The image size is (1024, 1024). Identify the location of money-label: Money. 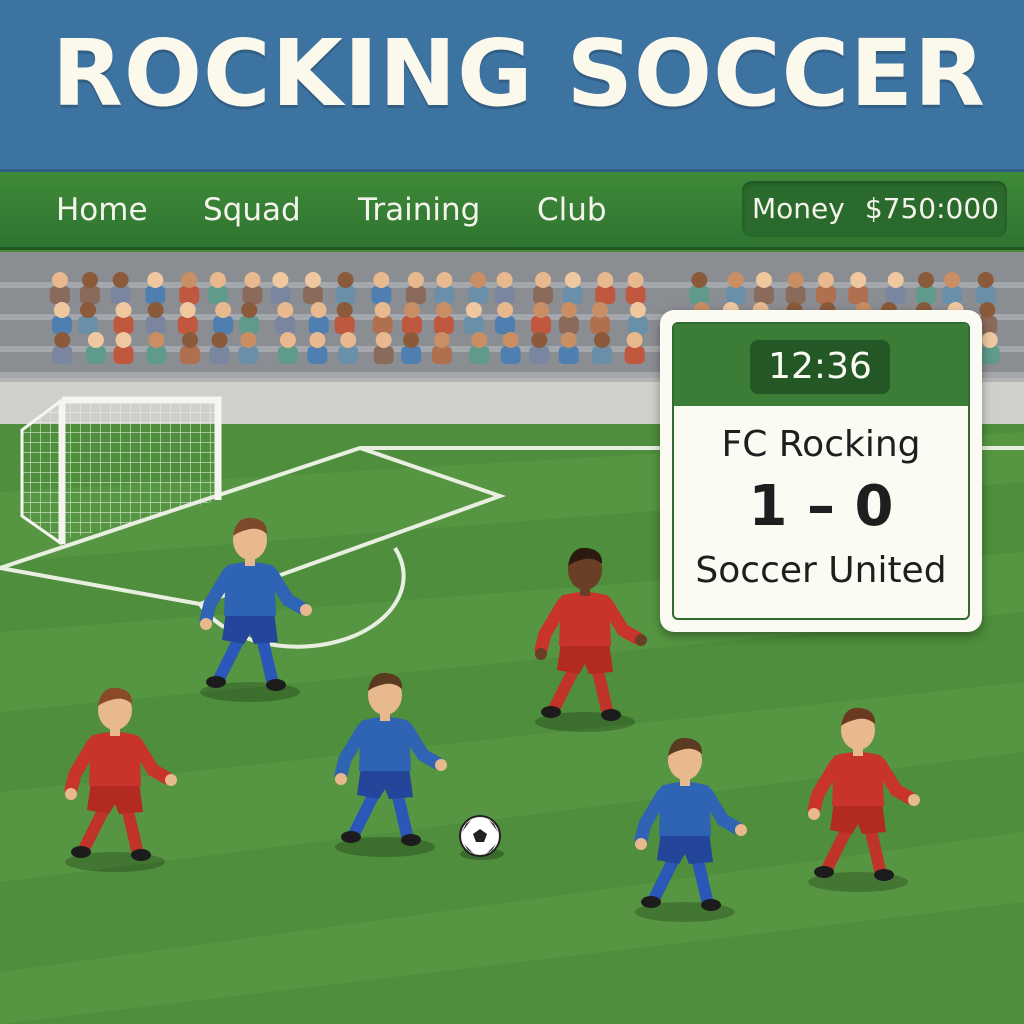
(798, 208).